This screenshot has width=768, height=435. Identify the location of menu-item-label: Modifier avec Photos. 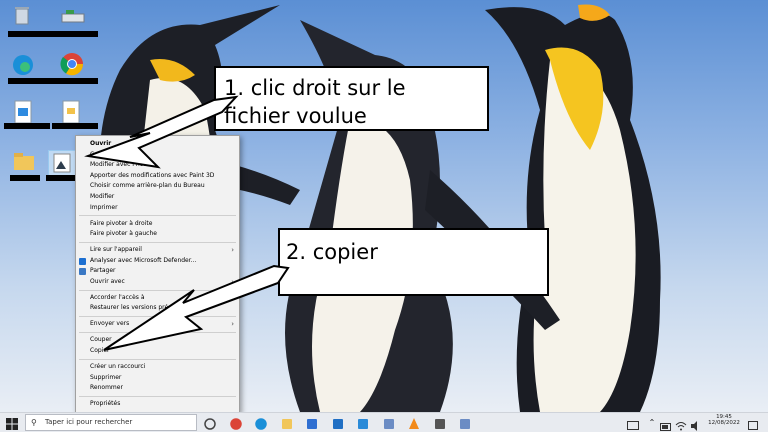
(121, 165).